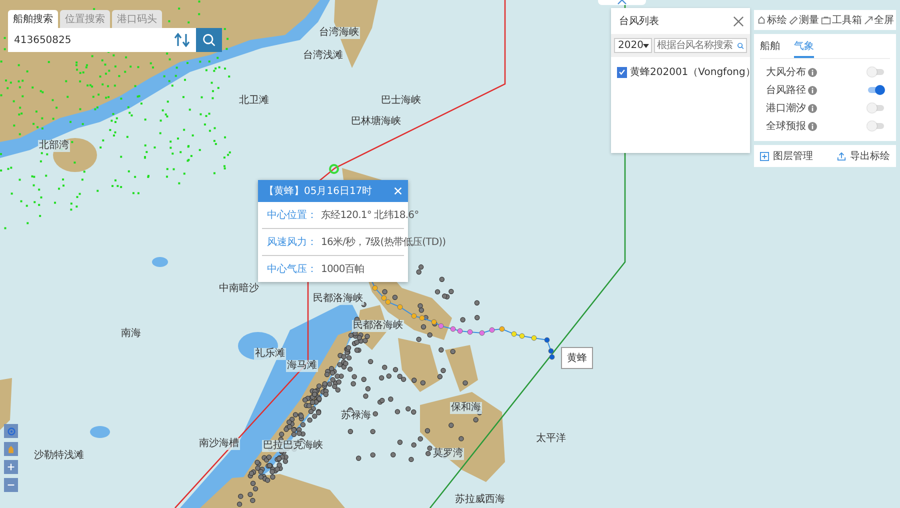 The width and height of the screenshot is (900, 508). What do you see at coordinates (11, 485) in the screenshot?
I see `zoom-out-button` at bounding box center [11, 485].